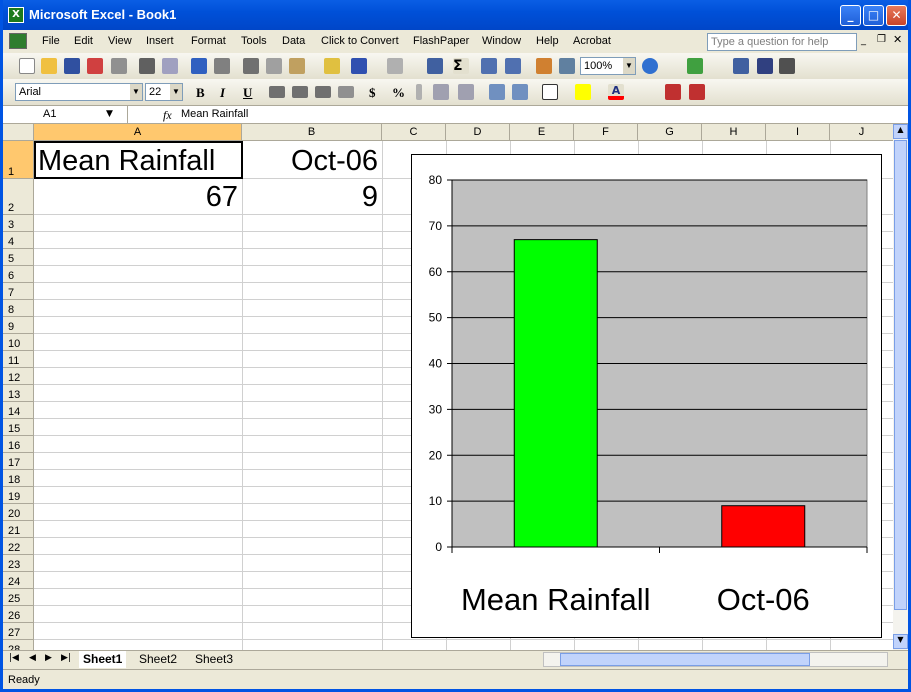 The width and height of the screenshot is (911, 692). I want to click on research-icon, so click(222, 66).